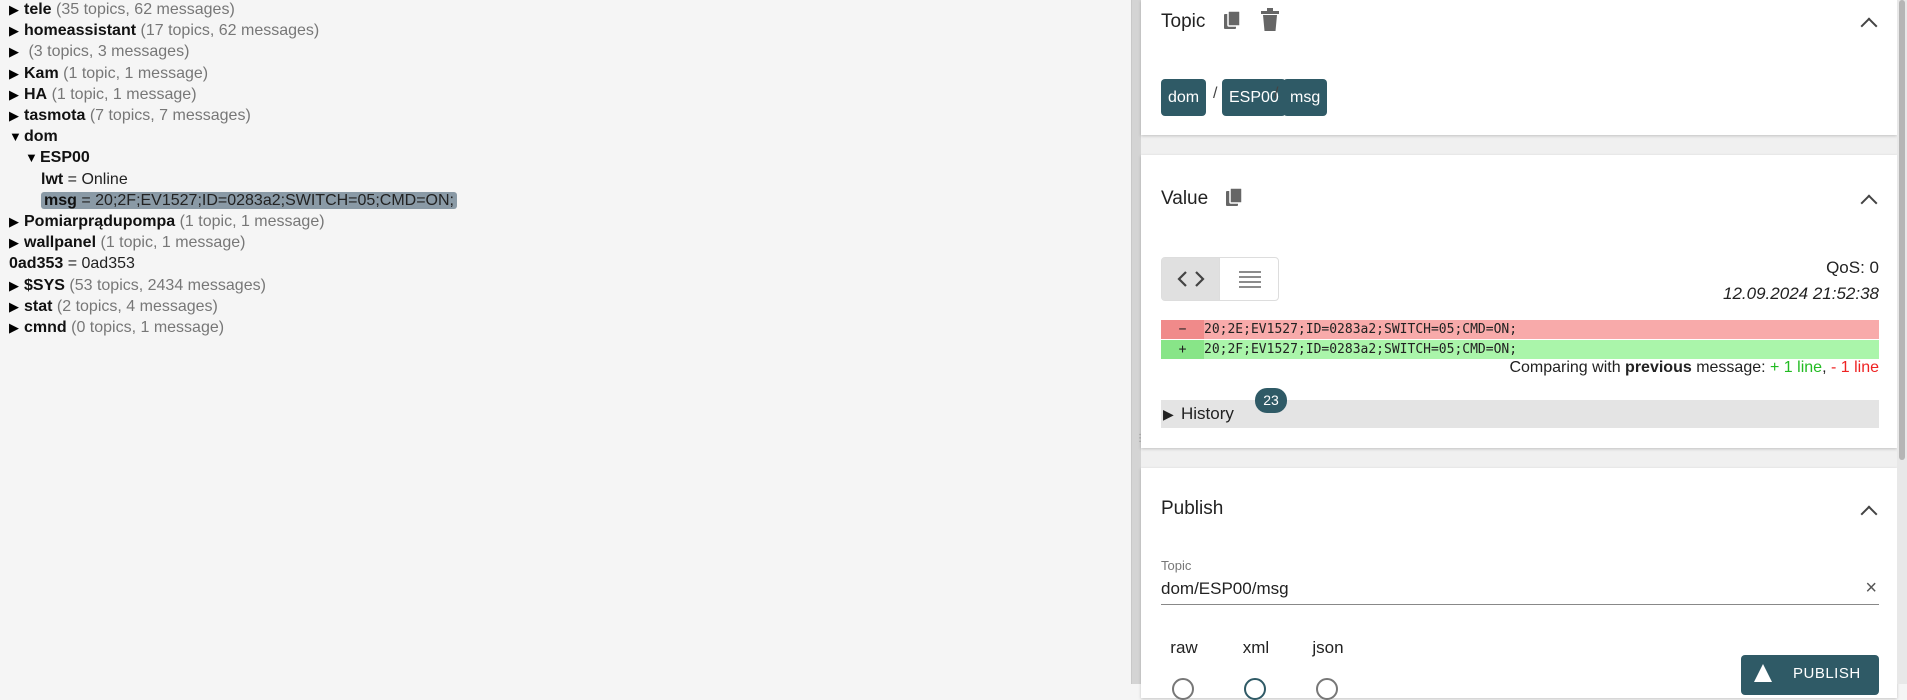 The image size is (1907, 700). What do you see at coordinates (38, 9) in the screenshot?
I see `topic-name: tele` at bounding box center [38, 9].